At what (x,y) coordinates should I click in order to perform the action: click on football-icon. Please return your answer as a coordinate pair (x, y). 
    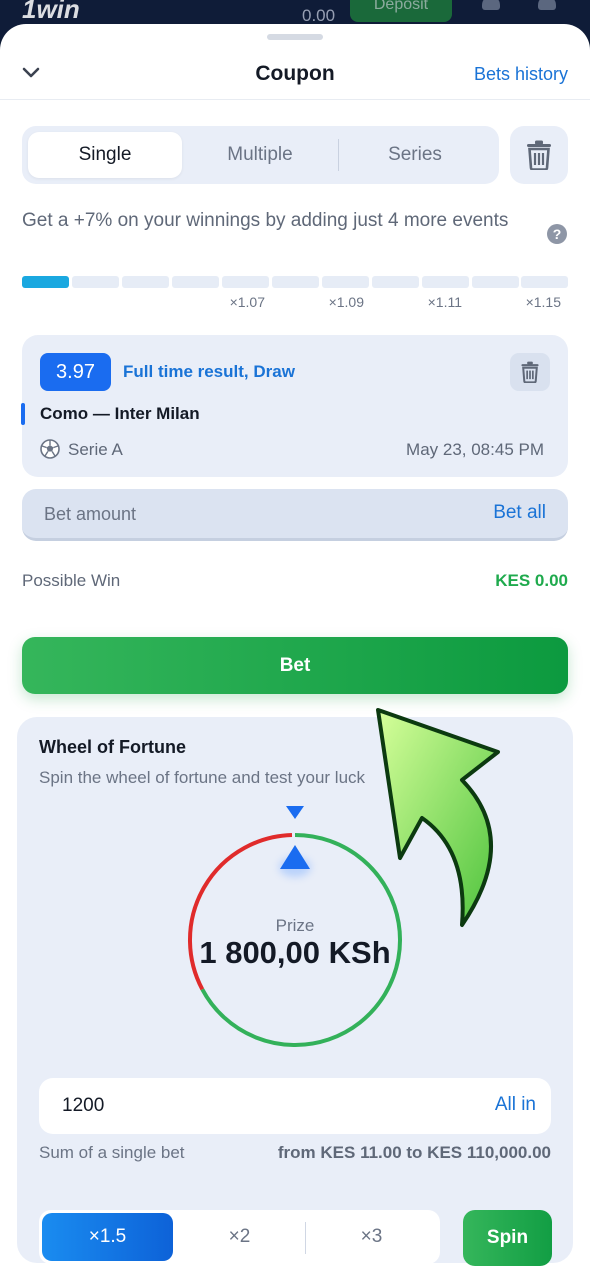
    Looking at the image, I should click on (50, 449).